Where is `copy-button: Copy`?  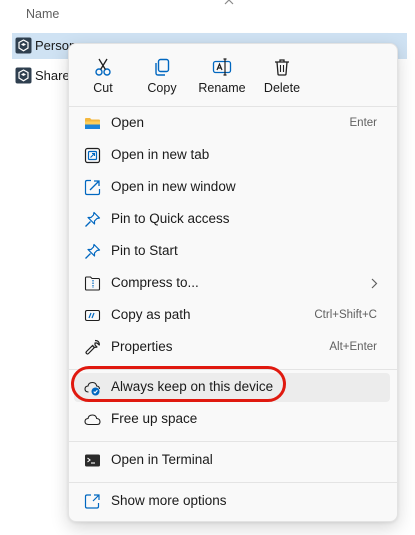
copy-button: Copy is located at coordinates (162, 76).